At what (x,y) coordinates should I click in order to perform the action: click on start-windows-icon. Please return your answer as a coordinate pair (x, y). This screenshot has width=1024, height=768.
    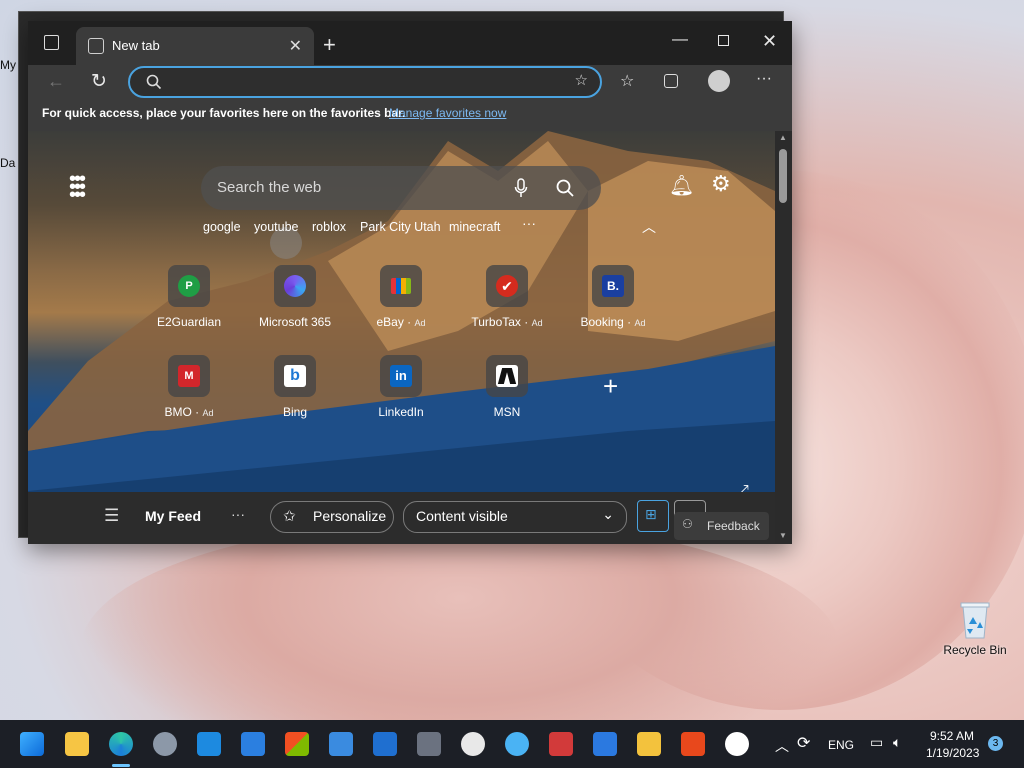
    Looking at the image, I should click on (32, 744).